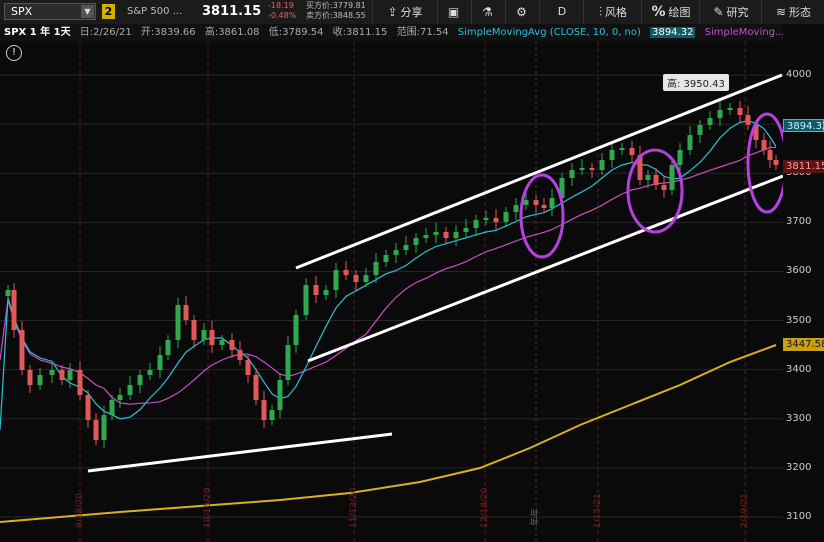 The height and width of the screenshot is (542, 824). Describe the element at coordinates (208, 507) in the screenshot. I see `date-axis-label: 10/16/20` at that location.